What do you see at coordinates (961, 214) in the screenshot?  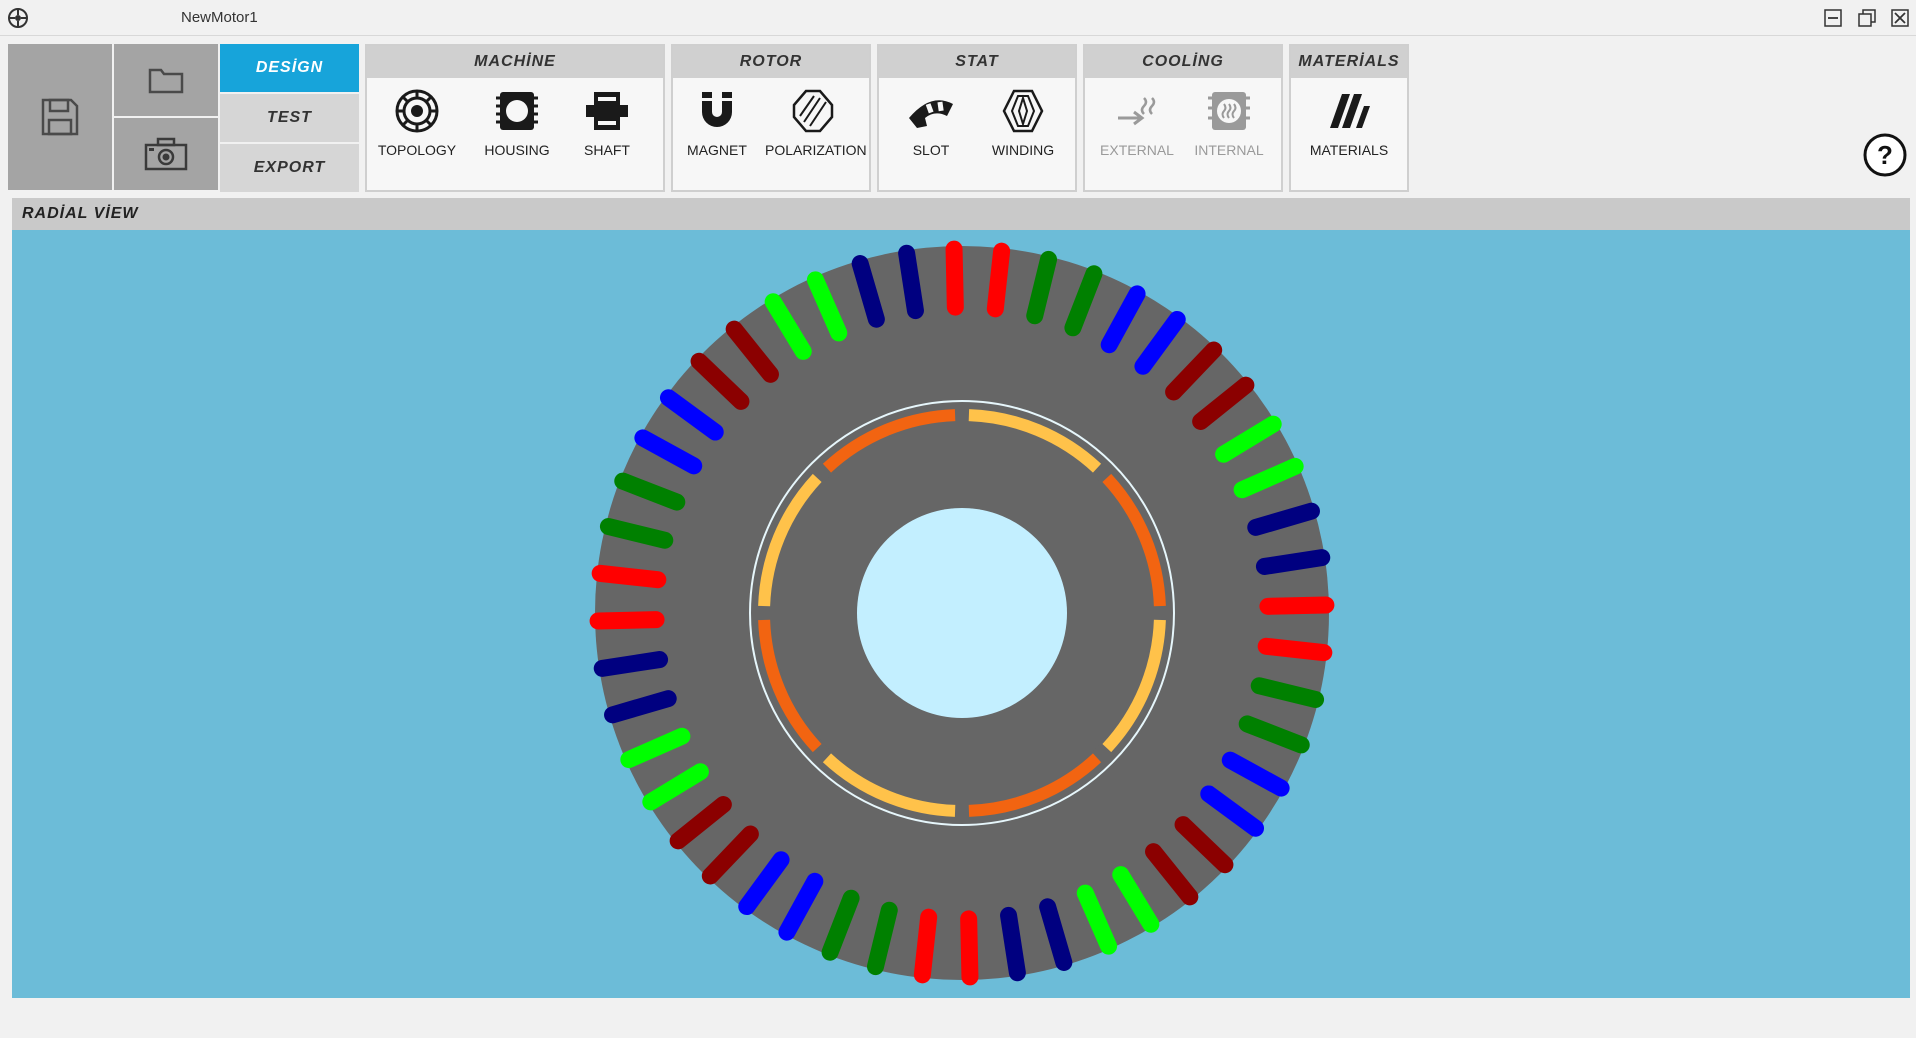 I see `radial-view-header: RADİAL VİEW` at bounding box center [961, 214].